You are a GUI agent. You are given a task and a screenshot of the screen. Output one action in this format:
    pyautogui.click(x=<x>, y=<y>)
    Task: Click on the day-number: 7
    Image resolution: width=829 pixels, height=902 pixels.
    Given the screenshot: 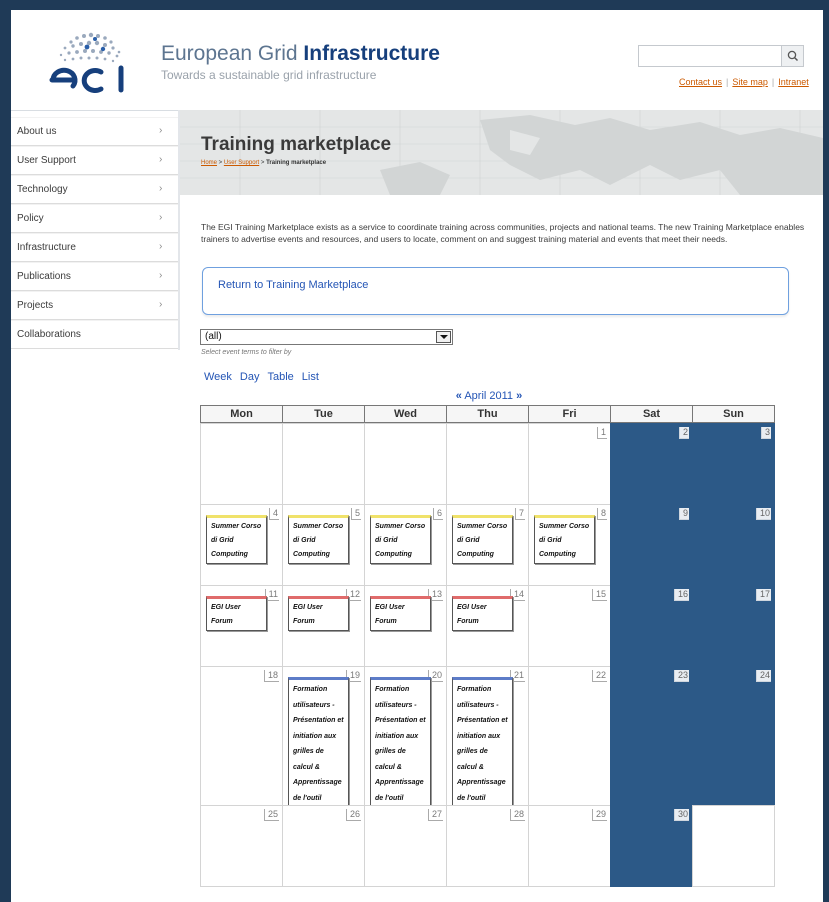 What is the action you would take?
    pyautogui.click(x=519, y=514)
    